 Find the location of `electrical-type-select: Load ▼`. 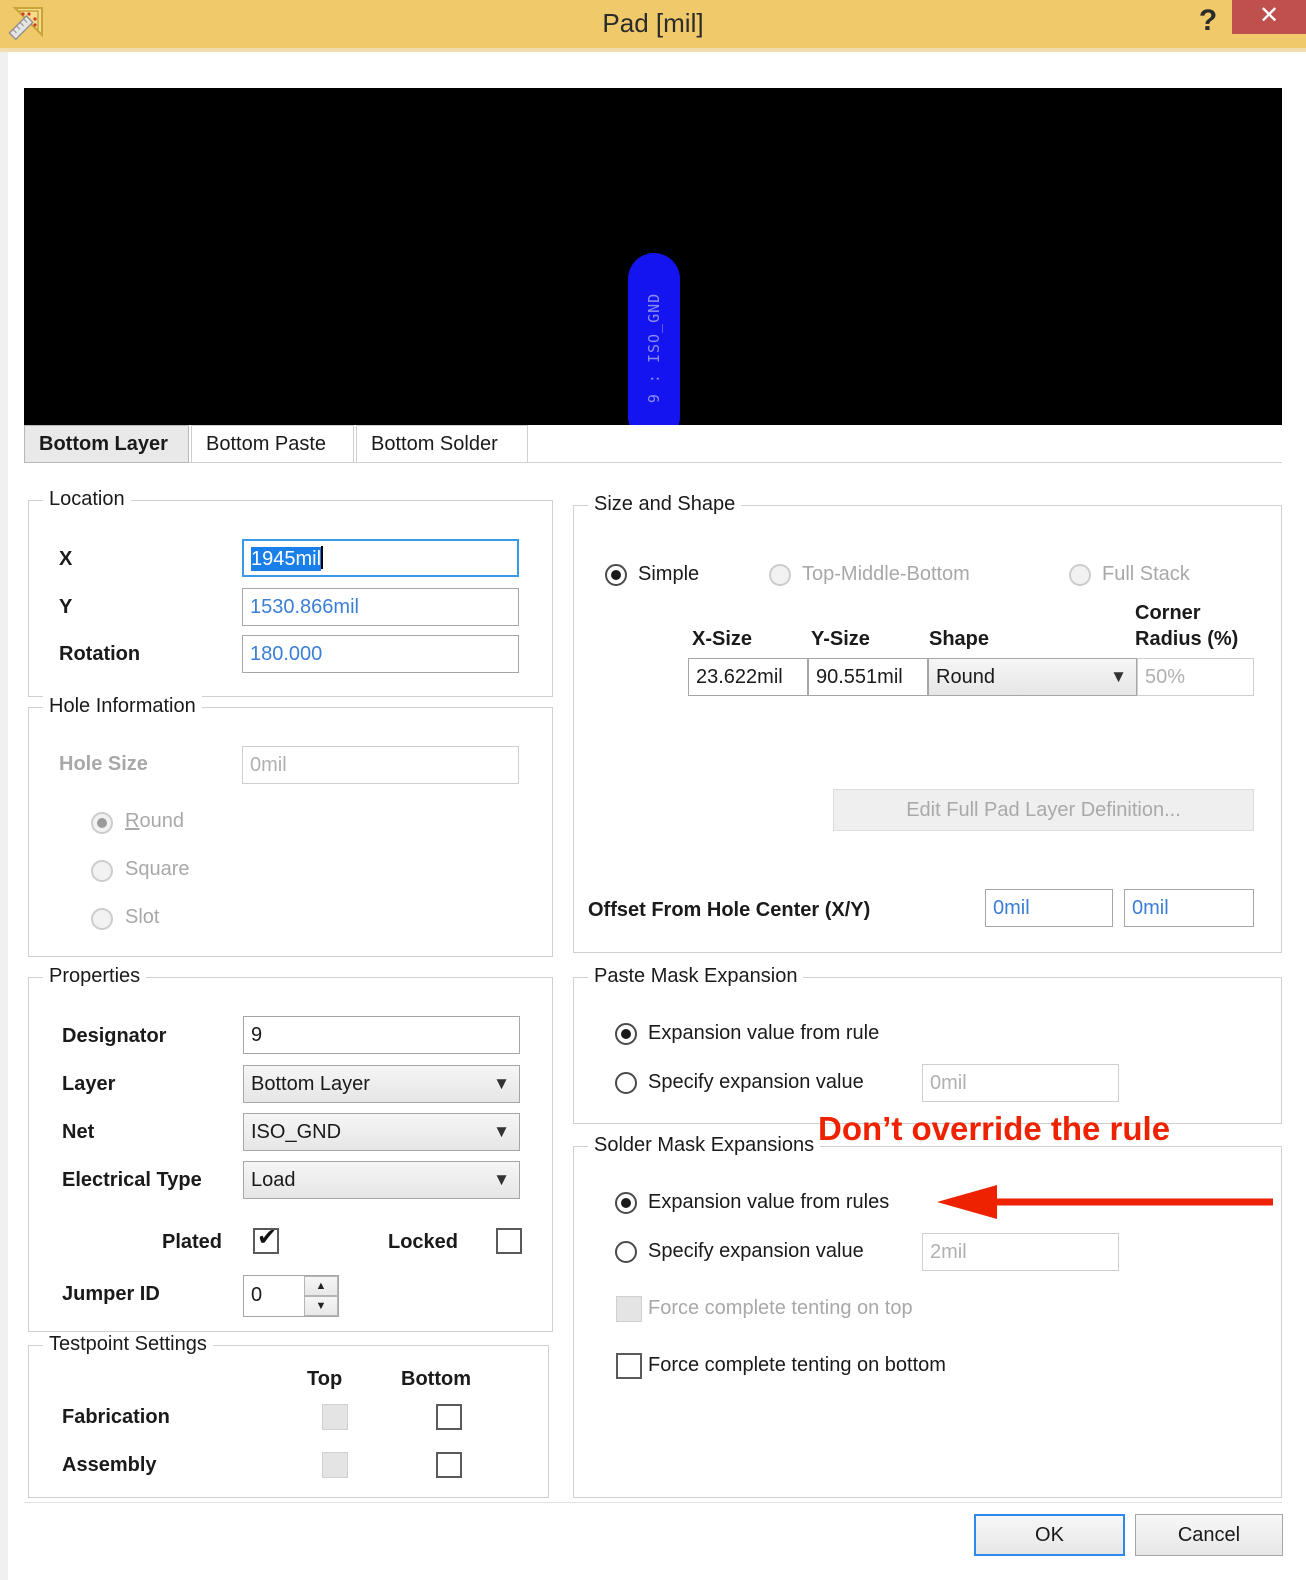

electrical-type-select: Load ▼ is located at coordinates (381, 1180).